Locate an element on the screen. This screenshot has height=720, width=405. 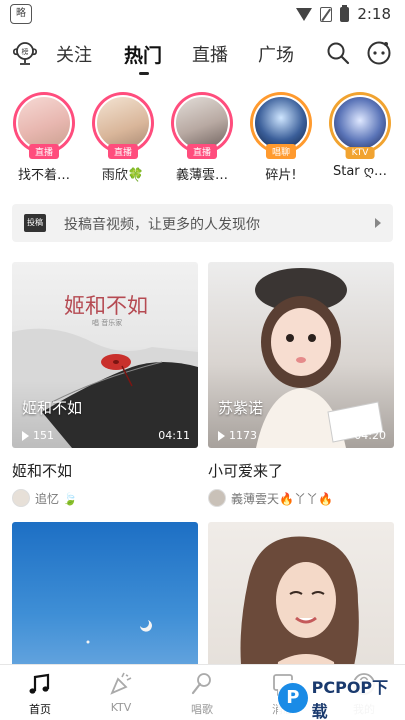
avatar-ring: KTV is located at coordinates (360, 125).